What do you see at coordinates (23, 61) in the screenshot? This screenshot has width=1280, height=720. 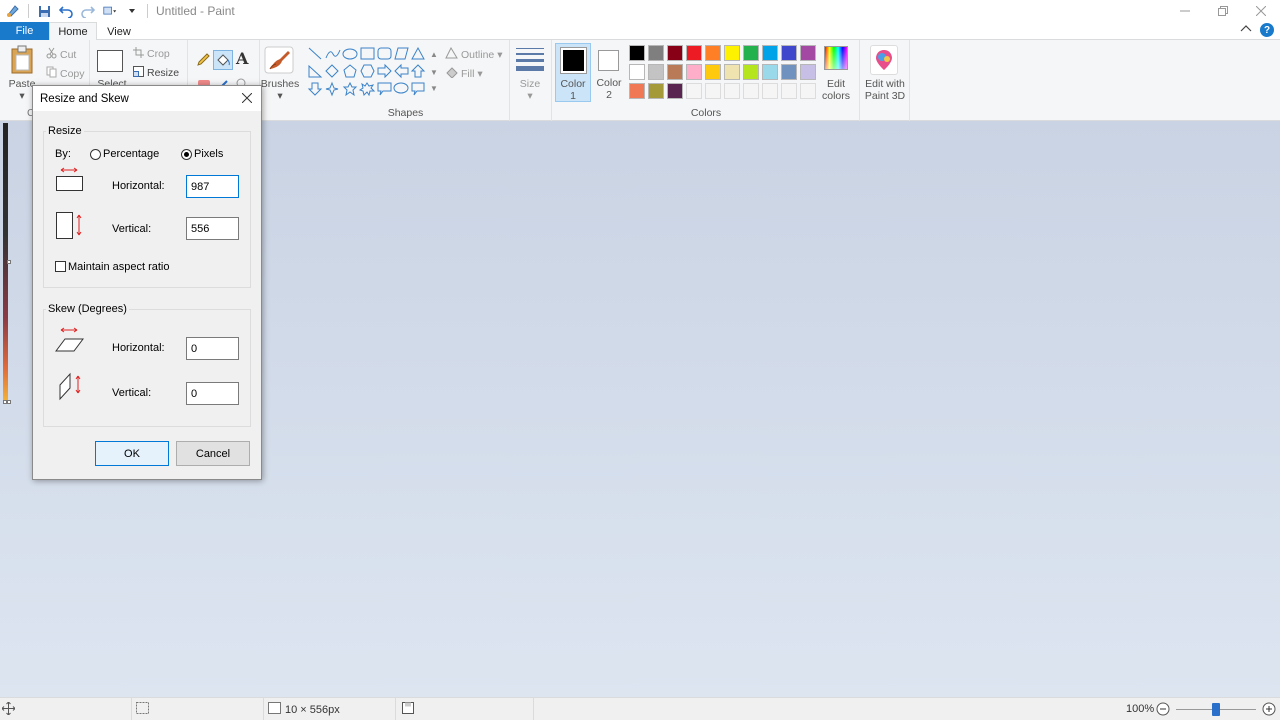 I see `paste-icon` at bounding box center [23, 61].